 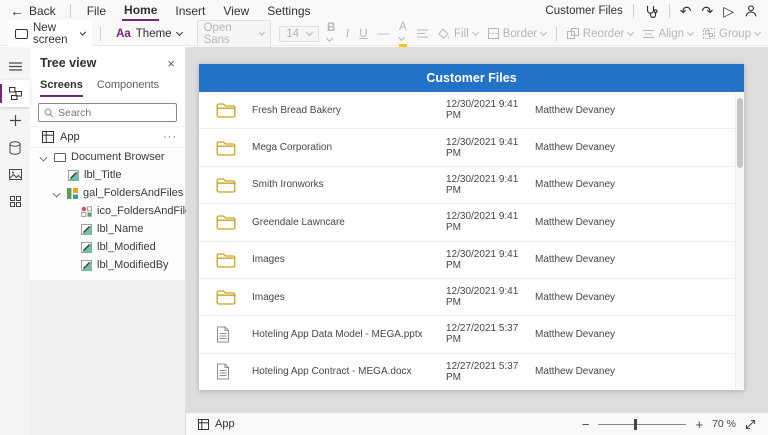 I want to click on zoom-in-icon: +, so click(x=699, y=424).